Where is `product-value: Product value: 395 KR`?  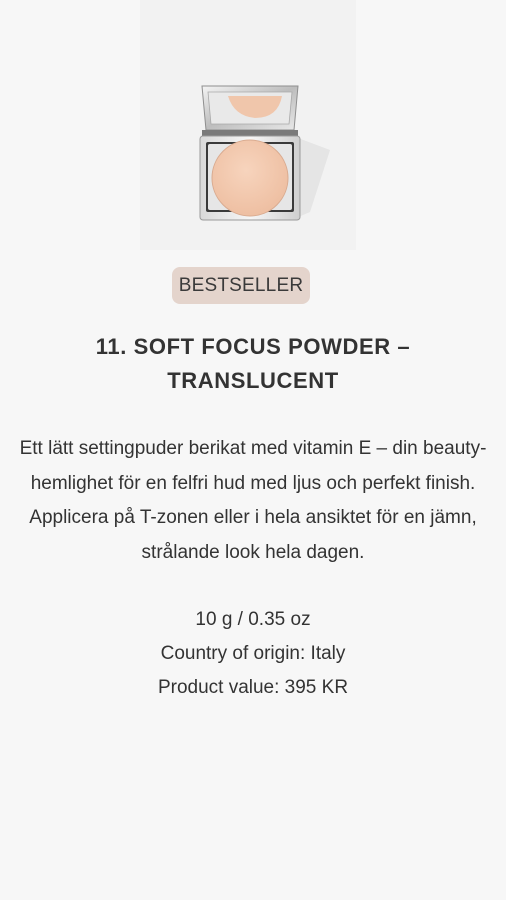
product-value: Product value: 395 KR is located at coordinates (253, 687).